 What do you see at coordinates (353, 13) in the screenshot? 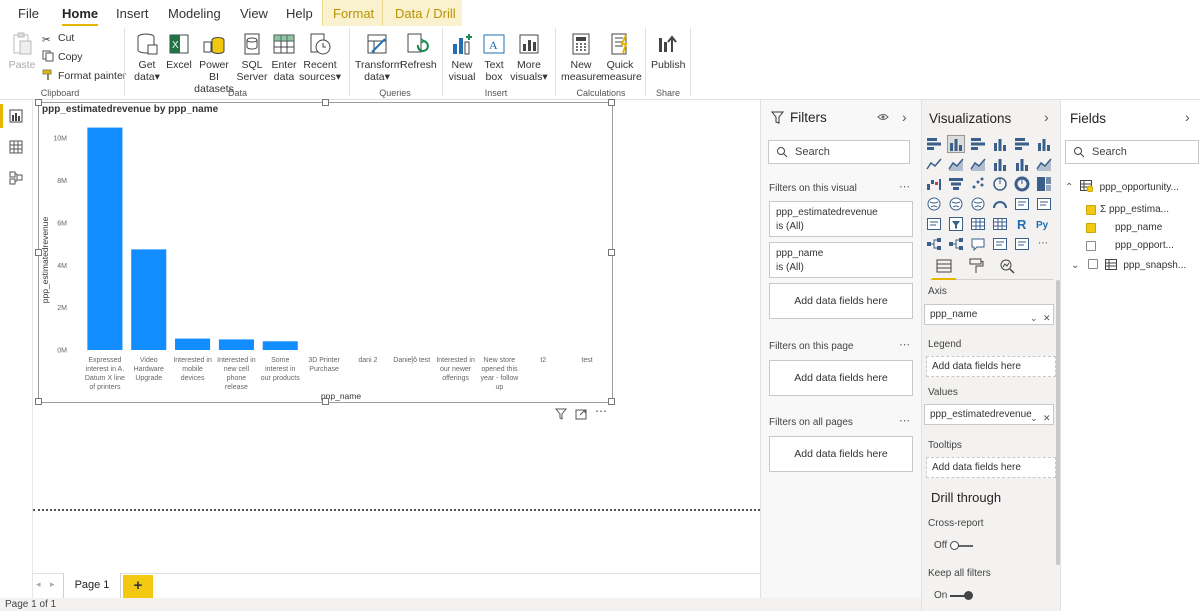
I see `menu-format: Format` at bounding box center [353, 13].